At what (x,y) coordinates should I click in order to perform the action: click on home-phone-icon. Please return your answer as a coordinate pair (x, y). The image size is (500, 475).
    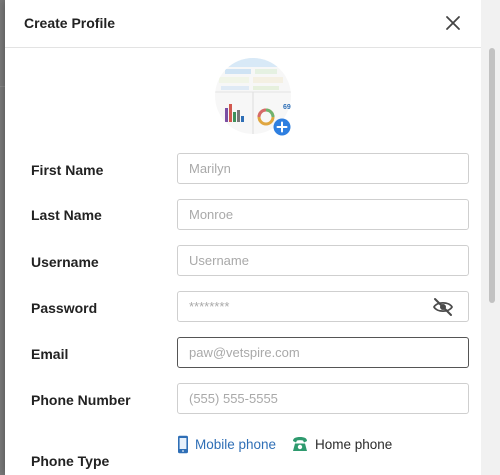
    Looking at the image, I should click on (300, 444).